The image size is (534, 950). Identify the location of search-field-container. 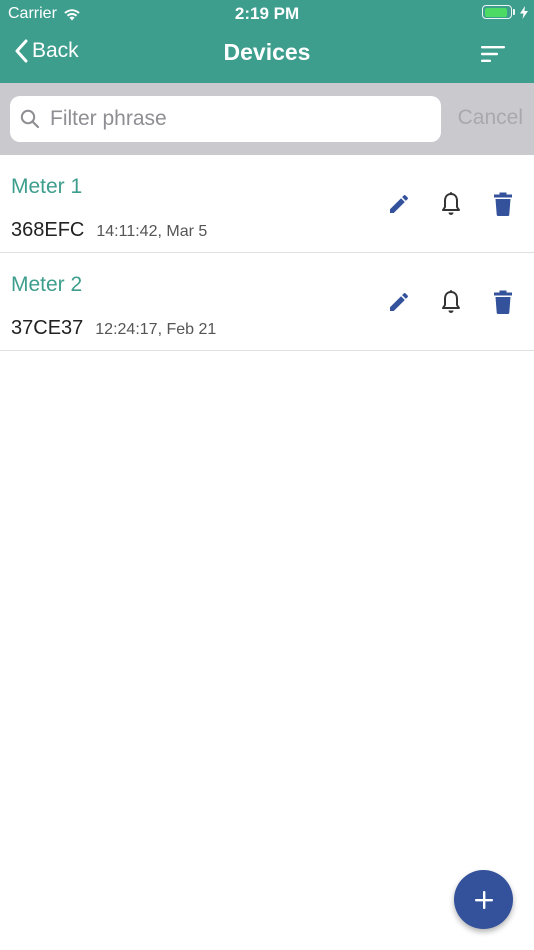
(225, 119).